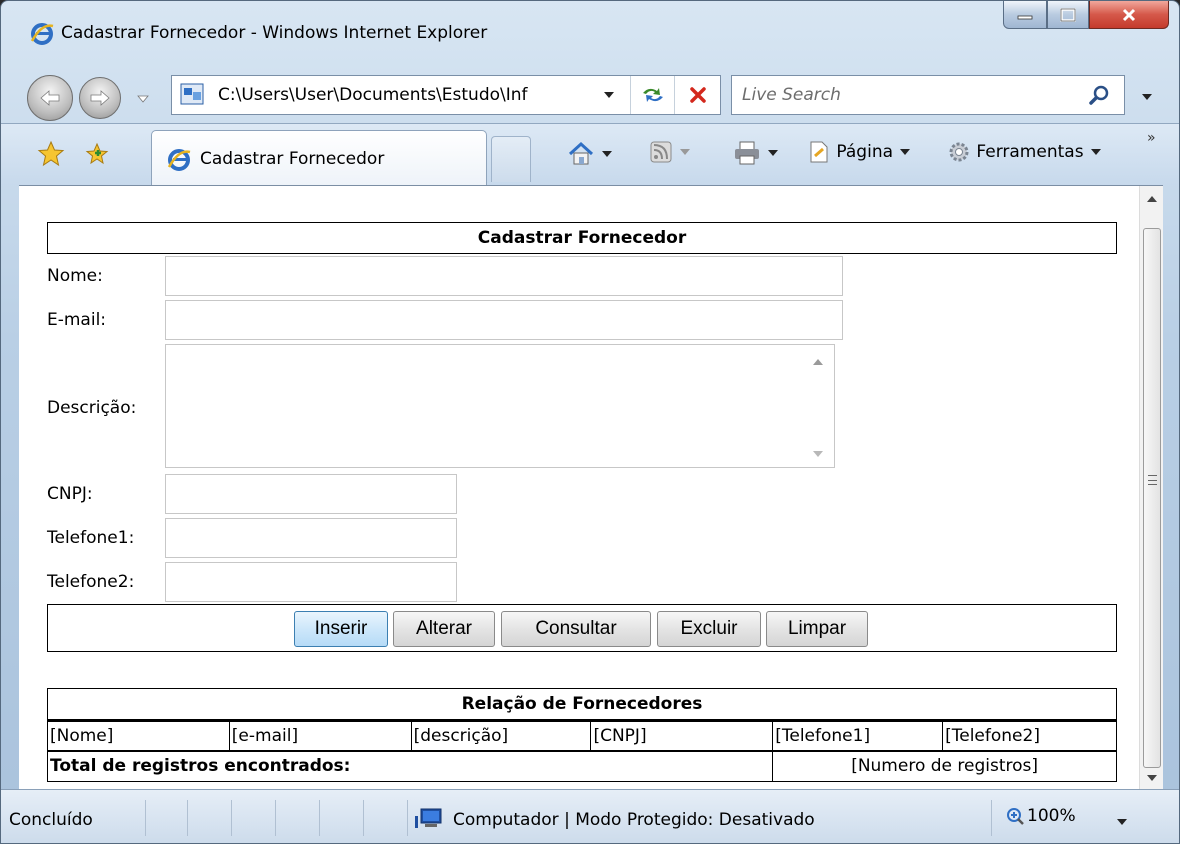  Describe the element at coordinates (407, 95) in the screenshot. I see `address-url: C:\Users\User\Documents\Estudo\Inf` at that location.